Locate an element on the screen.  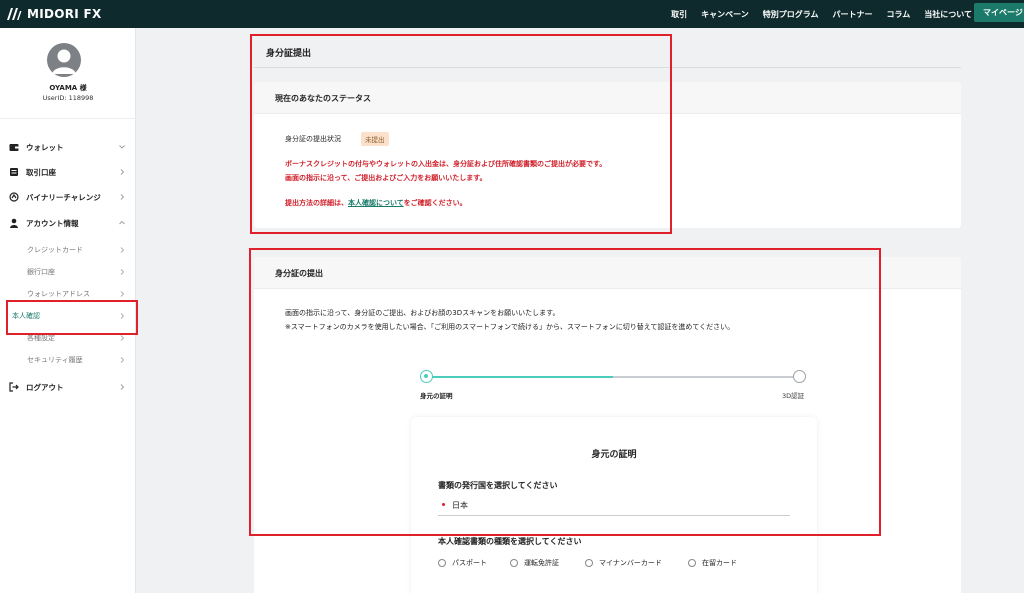
sidebar-subitem-wallet-address: ウォレットアドレス is located at coordinates (68, 294).